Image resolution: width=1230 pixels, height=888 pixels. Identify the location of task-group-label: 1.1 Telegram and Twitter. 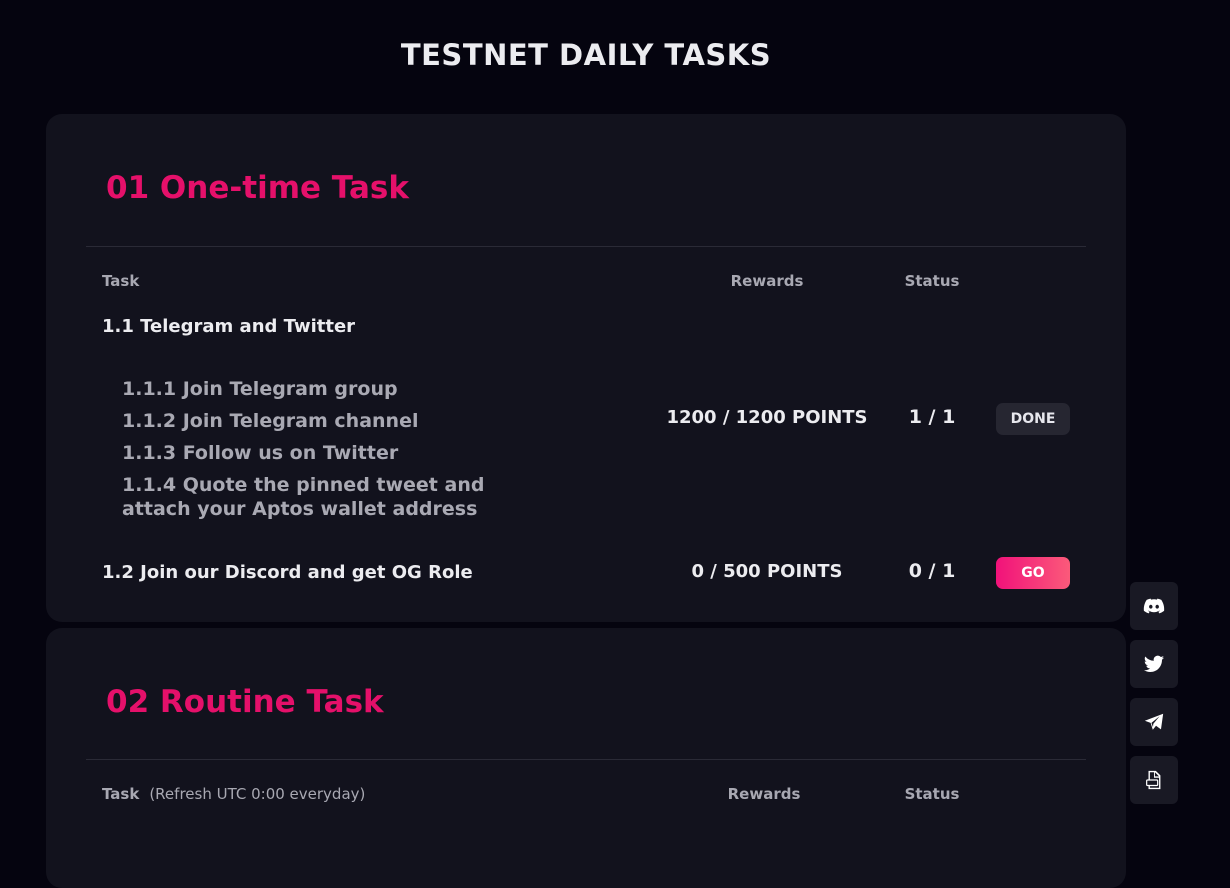
(229, 326).